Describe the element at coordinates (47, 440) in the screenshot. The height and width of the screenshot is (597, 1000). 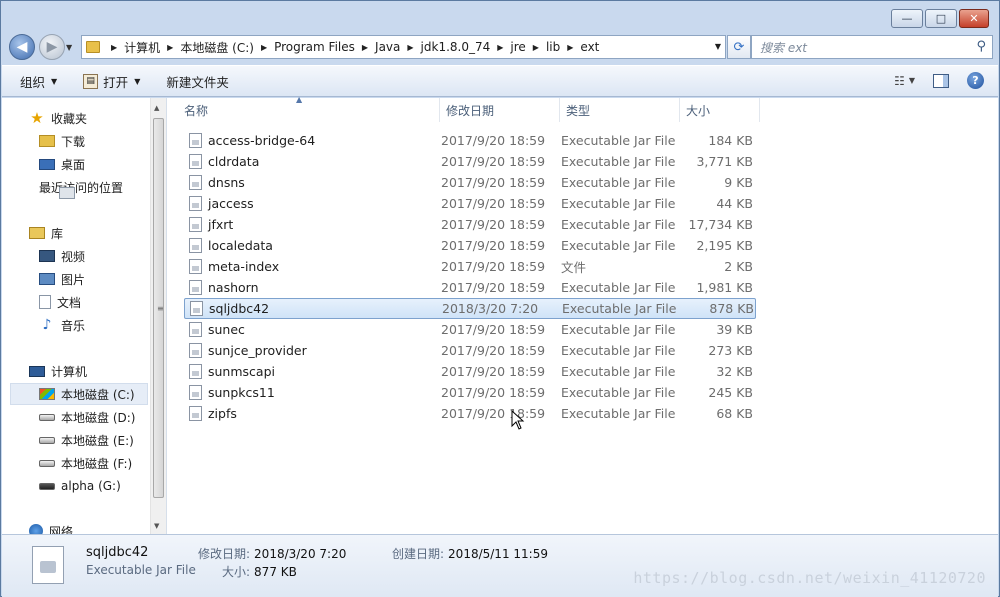
I see `drive-icon` at that location.